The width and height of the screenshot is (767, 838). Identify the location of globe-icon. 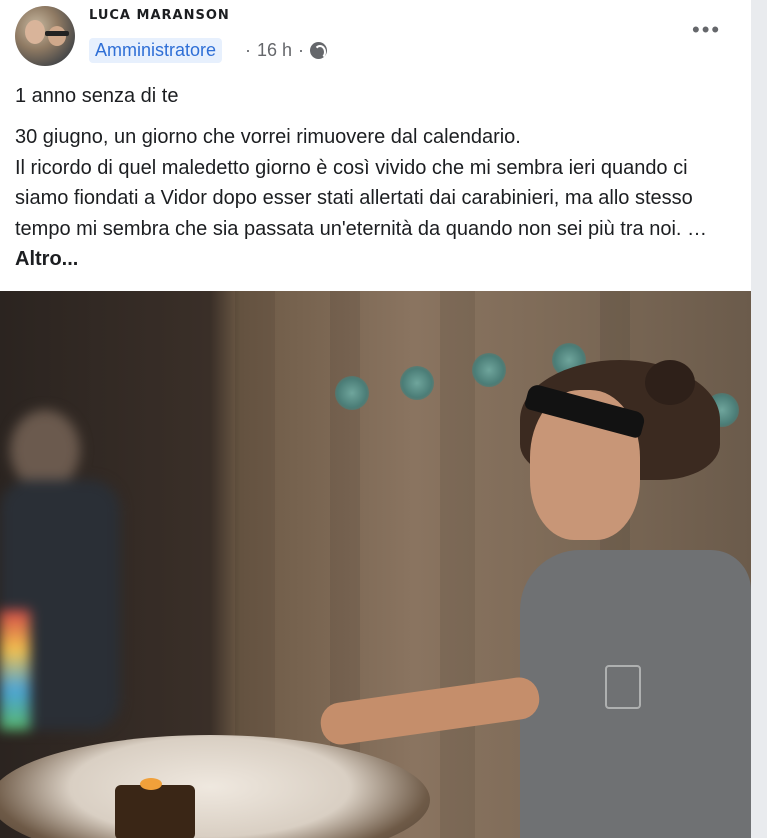
(319, 50).